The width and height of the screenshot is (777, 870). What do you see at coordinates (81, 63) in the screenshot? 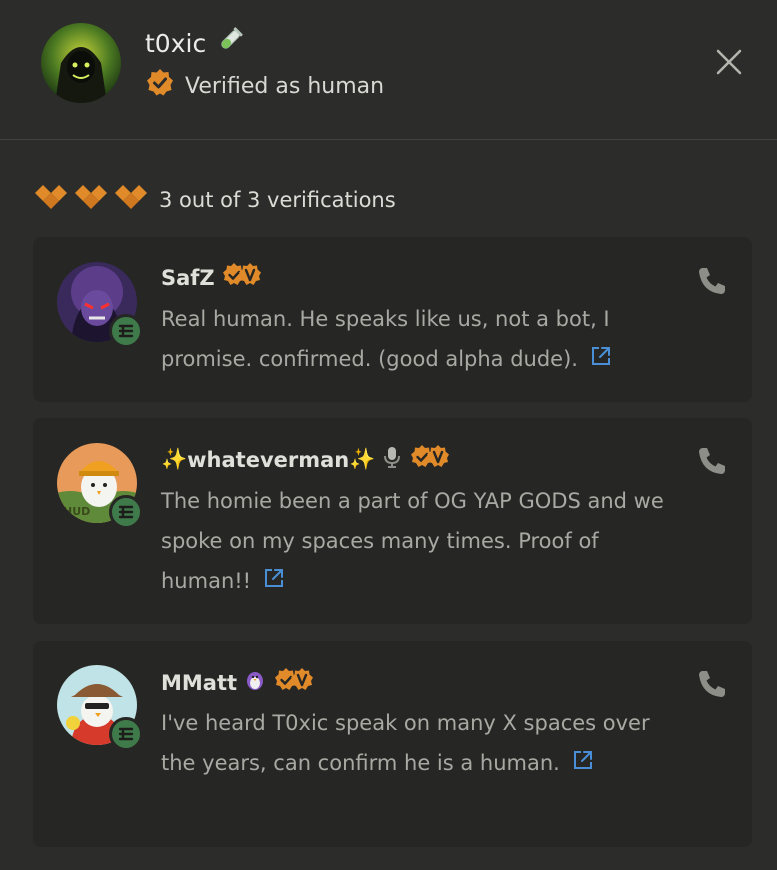
I see `profile-avatar` at bounding box center [81, 63].